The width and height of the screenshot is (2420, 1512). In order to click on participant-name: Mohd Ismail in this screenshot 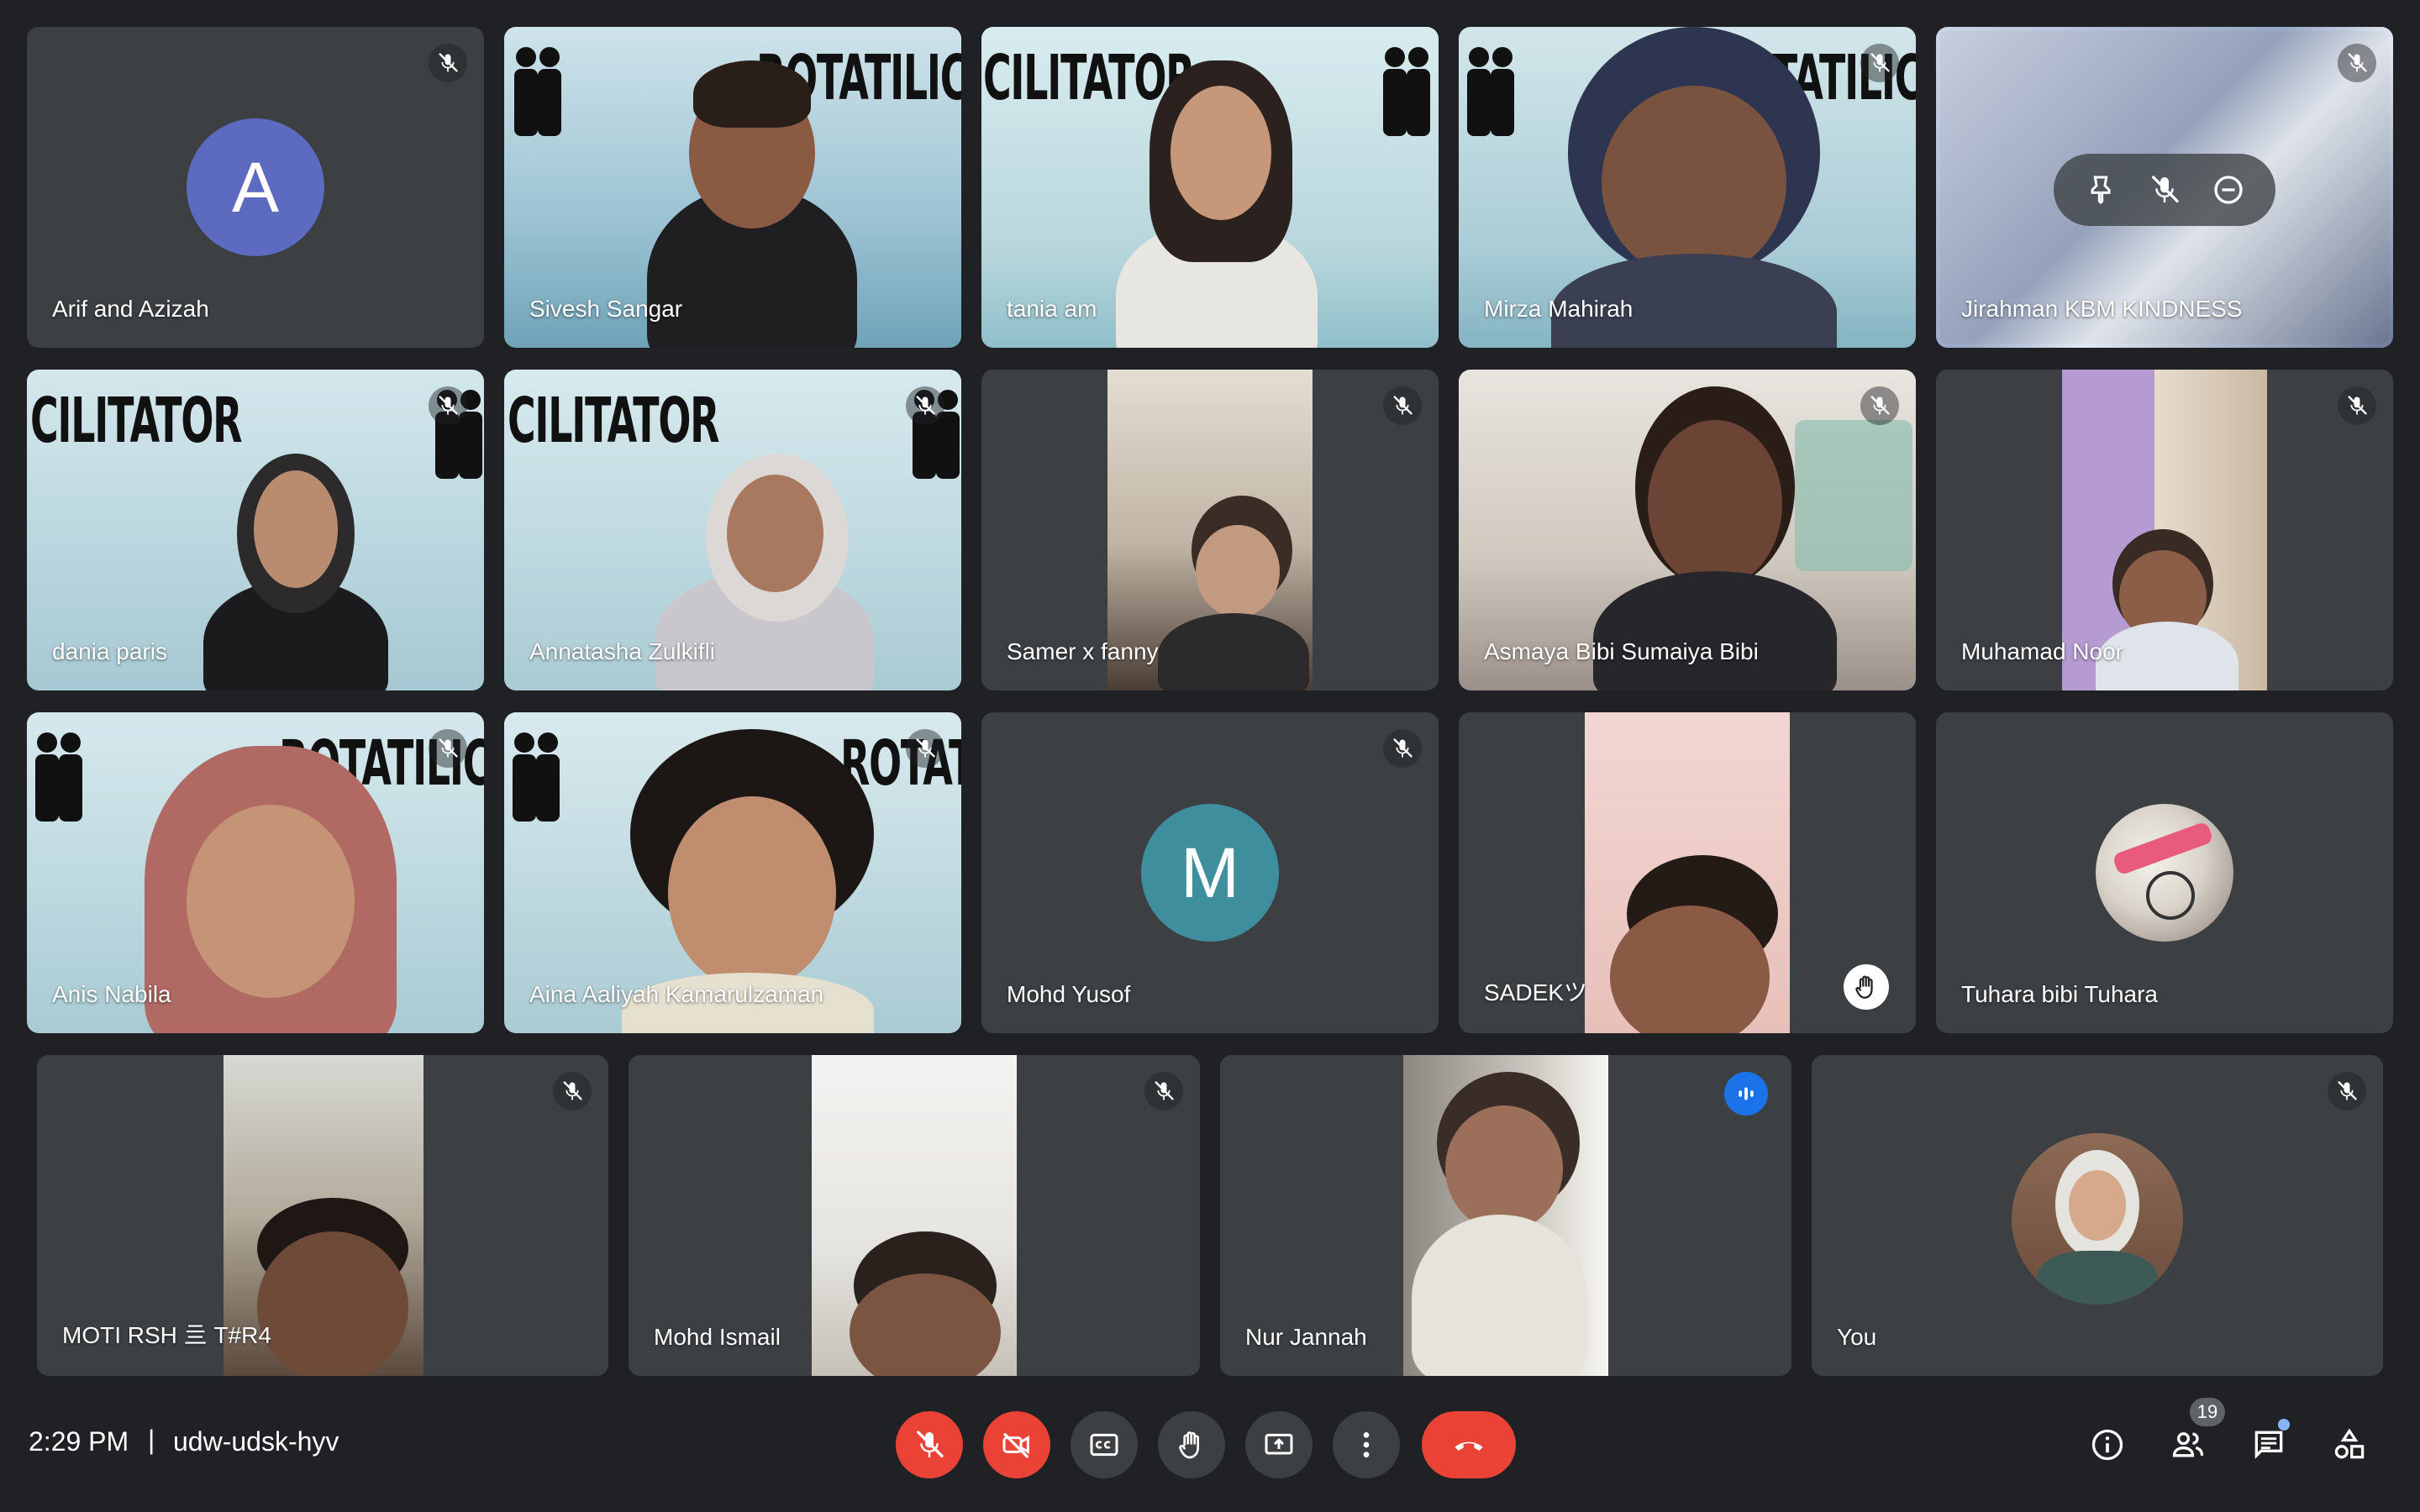, I will do `click(718, 1337)`.